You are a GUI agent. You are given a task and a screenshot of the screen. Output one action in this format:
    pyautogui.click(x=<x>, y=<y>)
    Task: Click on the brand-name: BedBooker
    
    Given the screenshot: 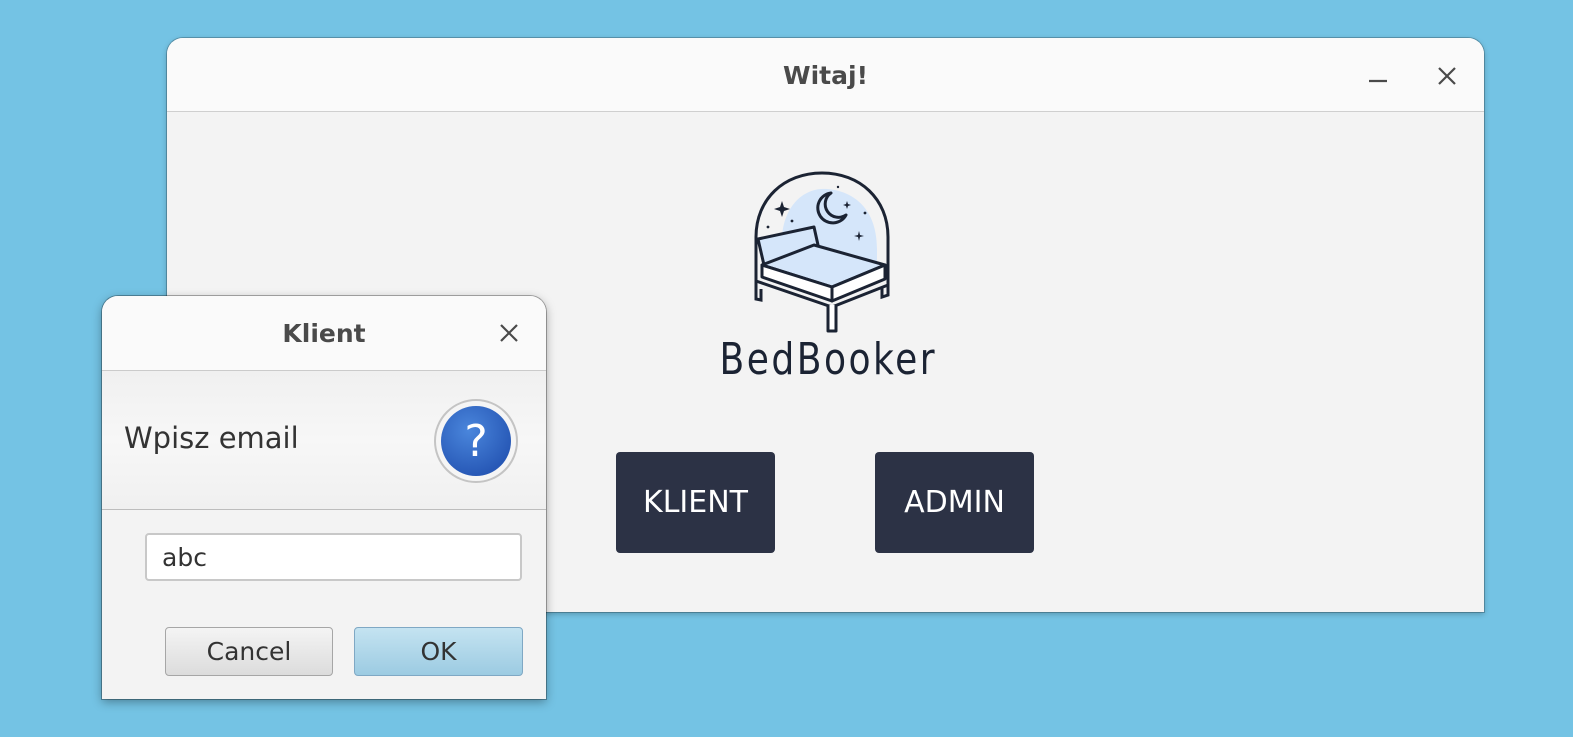 What is the action you would take?
    pyautogui.click(x=828, y=359)
    